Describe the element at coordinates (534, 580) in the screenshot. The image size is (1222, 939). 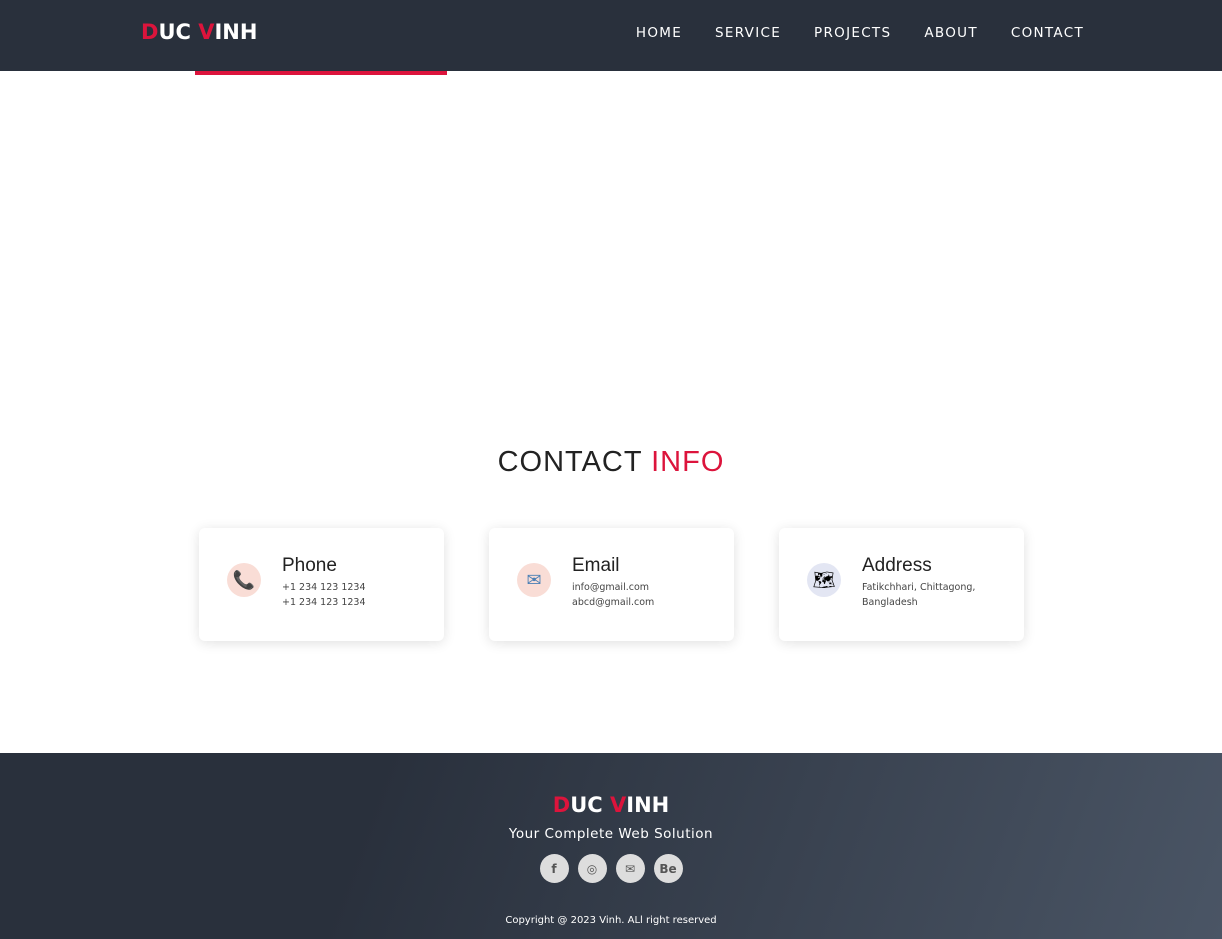
I see `envelope-icon: ✉` at that location.